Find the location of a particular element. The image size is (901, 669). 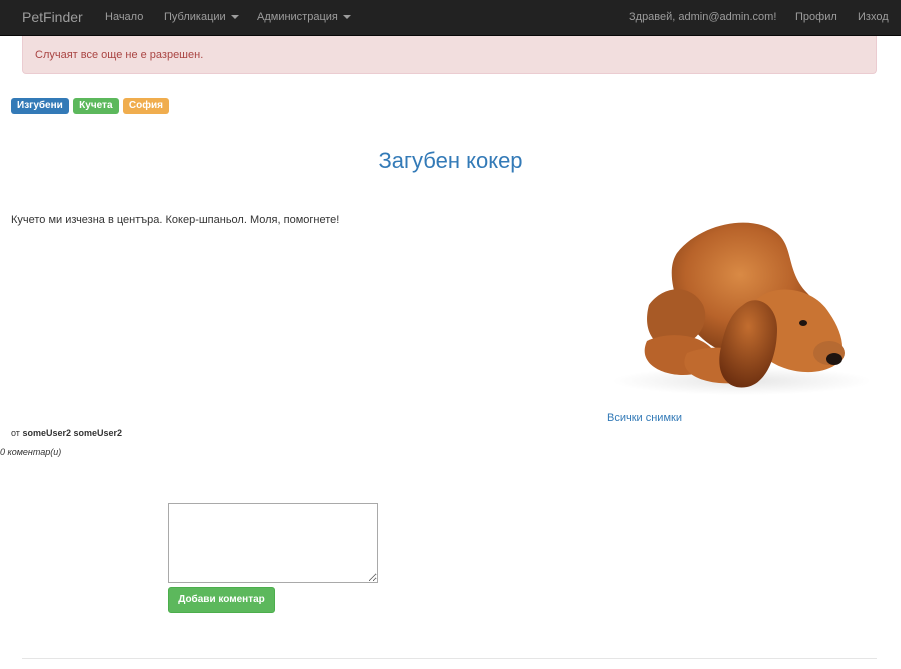

pet-photo is located at coordinates (742, 304).